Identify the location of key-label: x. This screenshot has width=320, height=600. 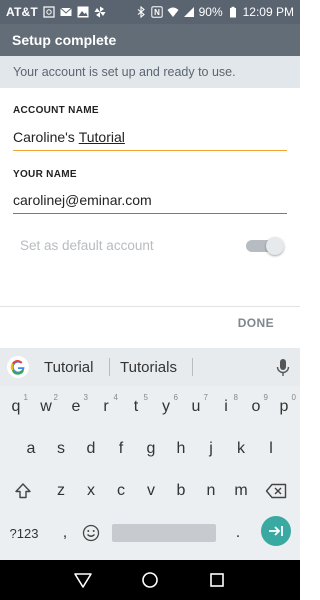
(91, 490).